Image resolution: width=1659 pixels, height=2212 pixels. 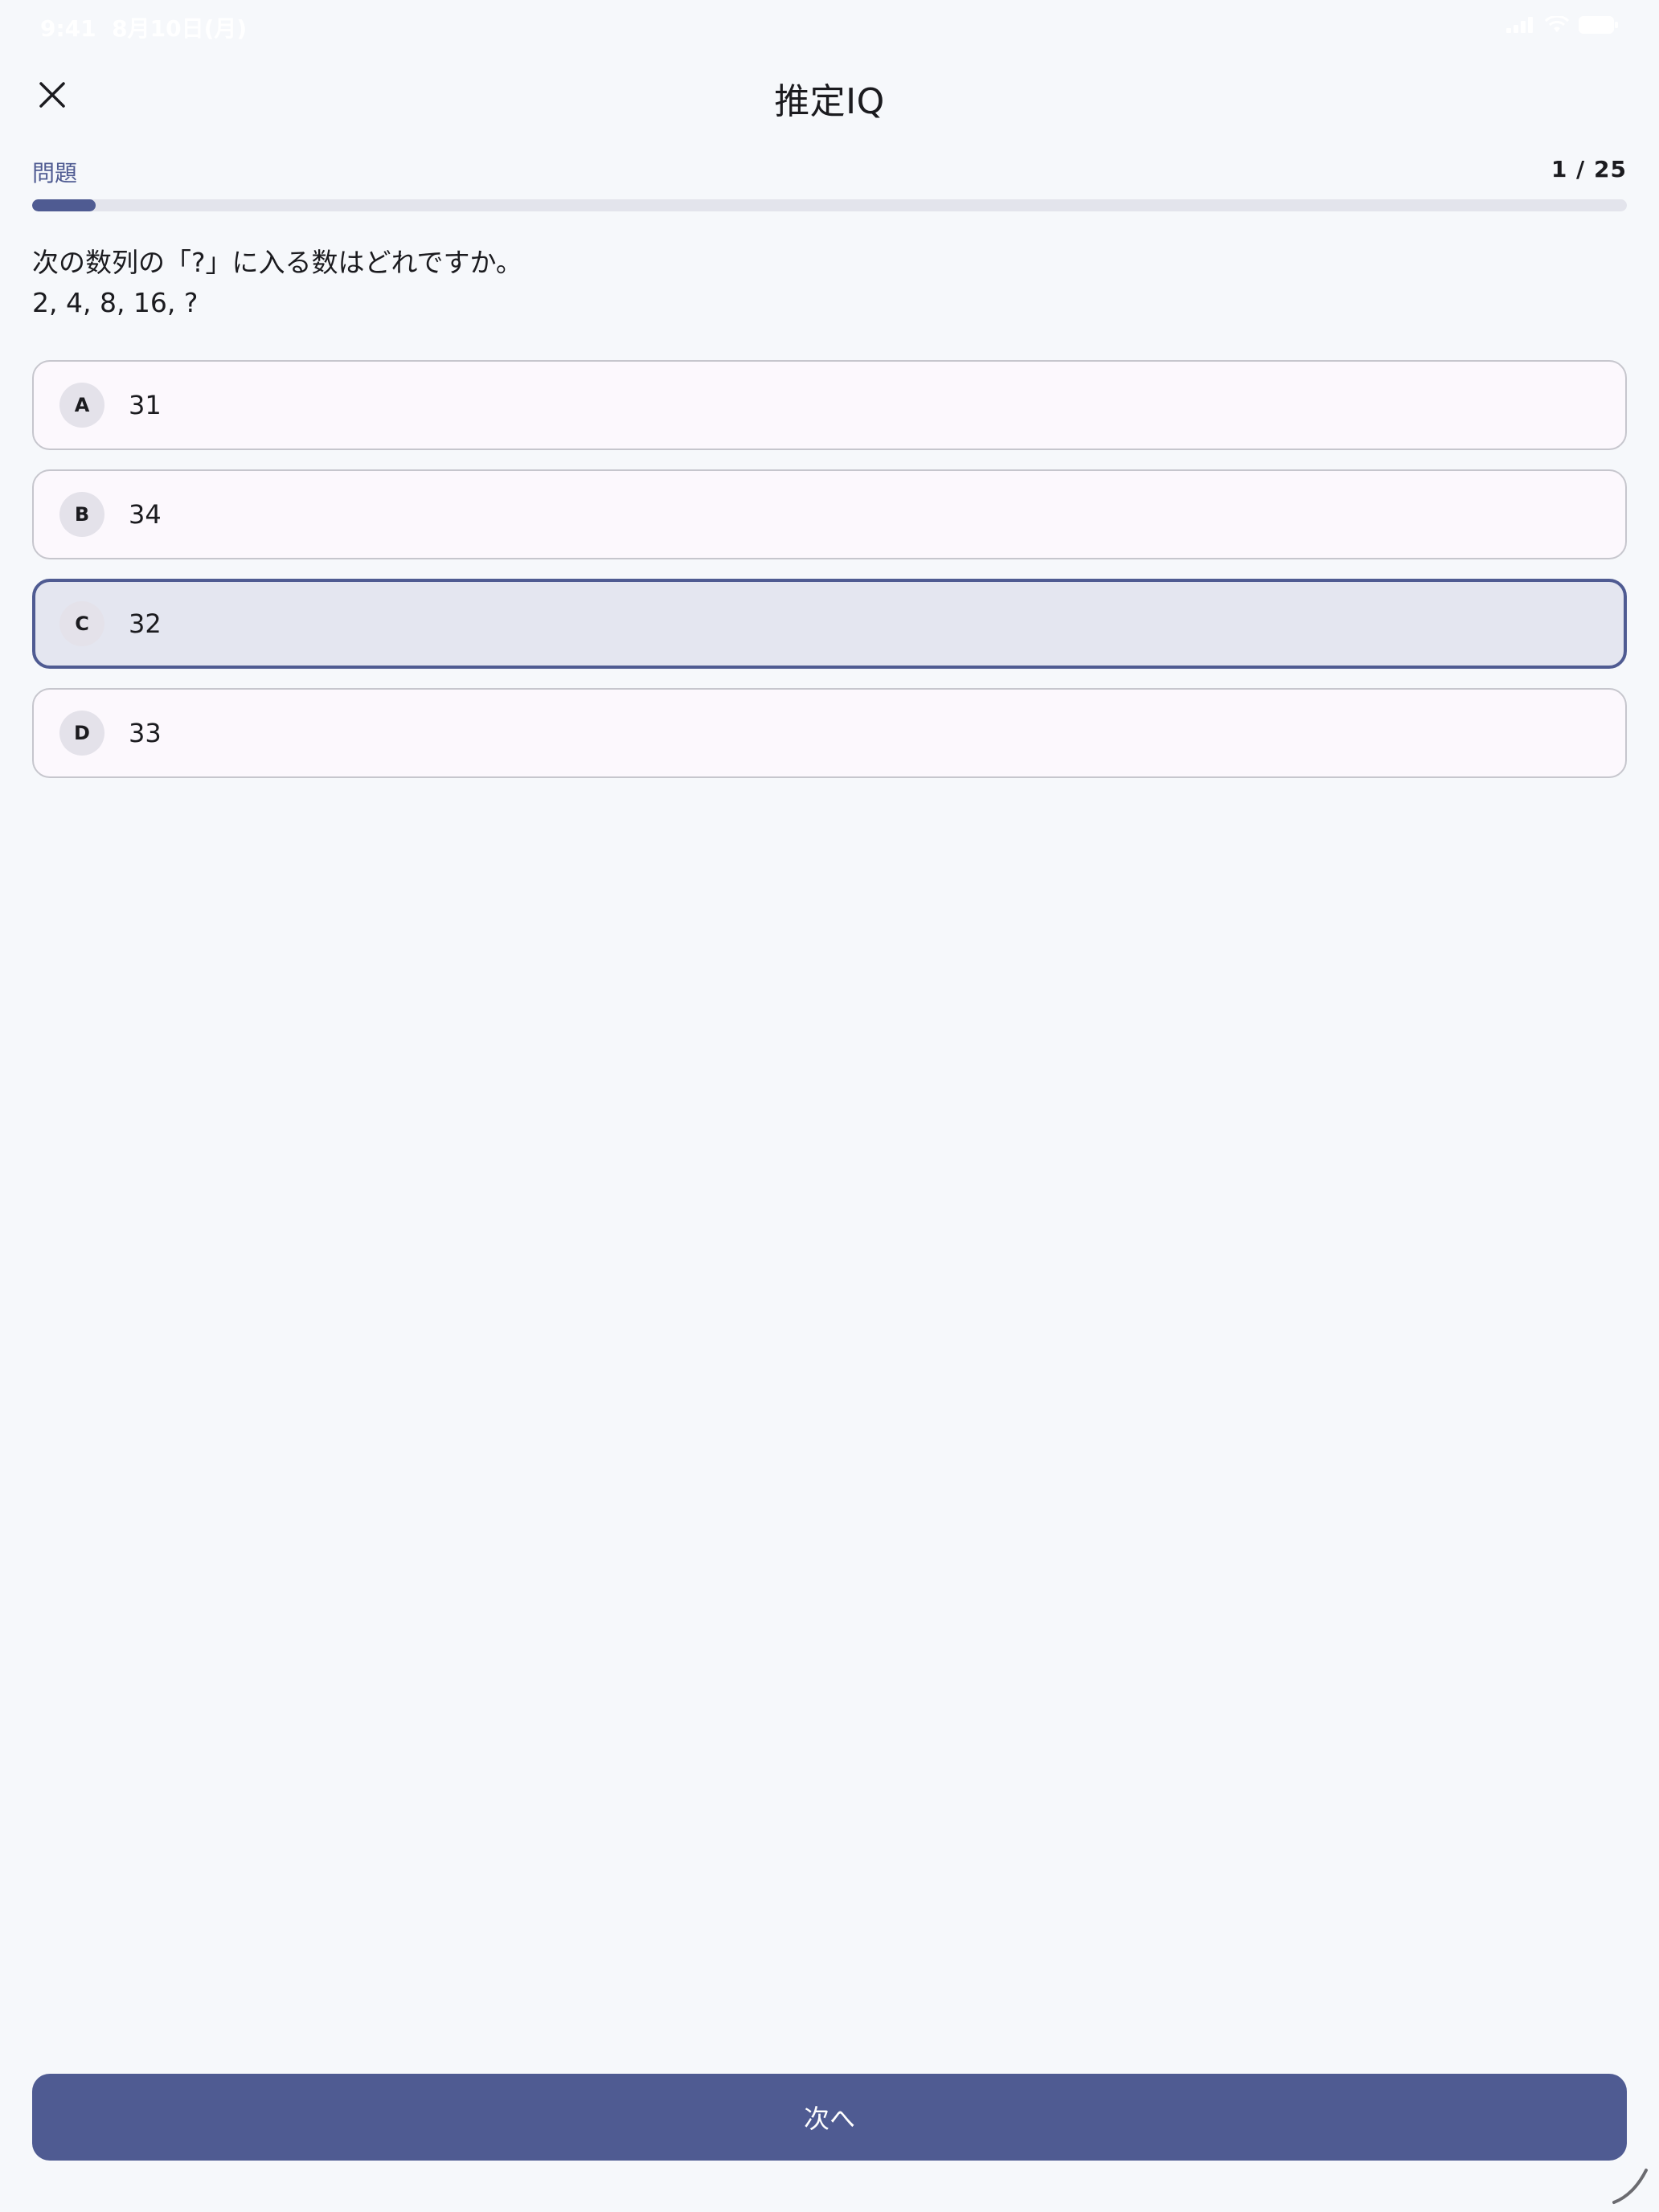 I want to click on battery-icon, so click(x=1599, y=25).